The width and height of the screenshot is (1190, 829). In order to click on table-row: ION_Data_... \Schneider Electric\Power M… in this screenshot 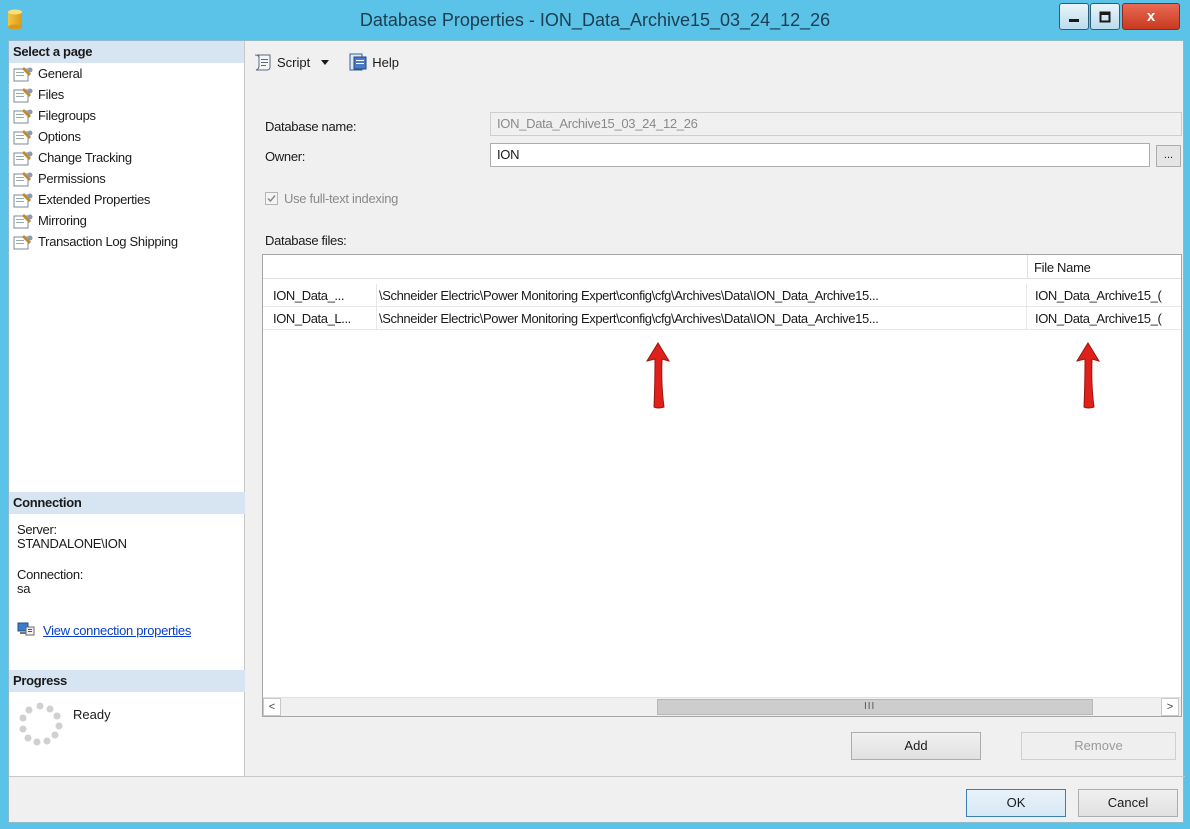, I will do `click(722, 295)`.